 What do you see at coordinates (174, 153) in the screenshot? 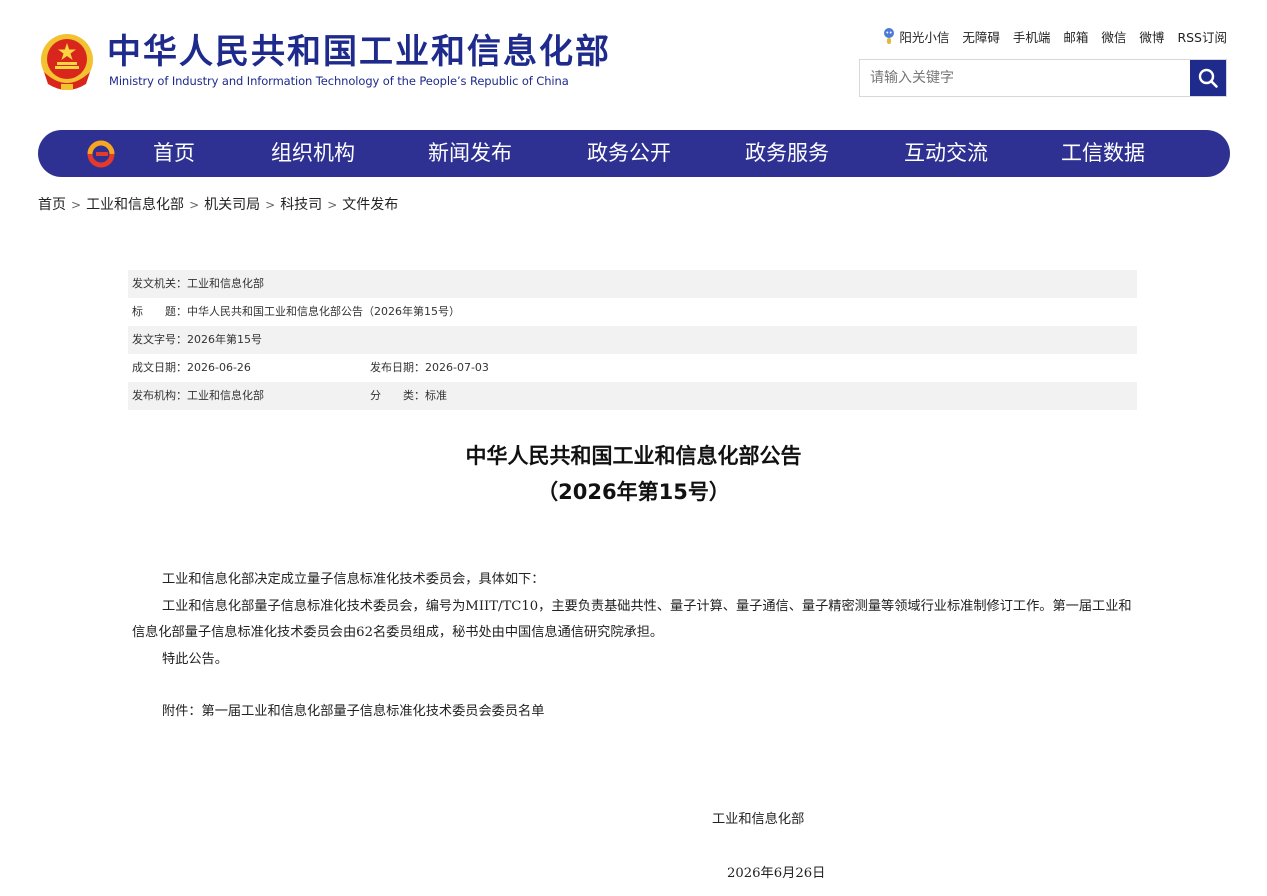
I see `nav-home: 首页` at bounding box center [174, 153].